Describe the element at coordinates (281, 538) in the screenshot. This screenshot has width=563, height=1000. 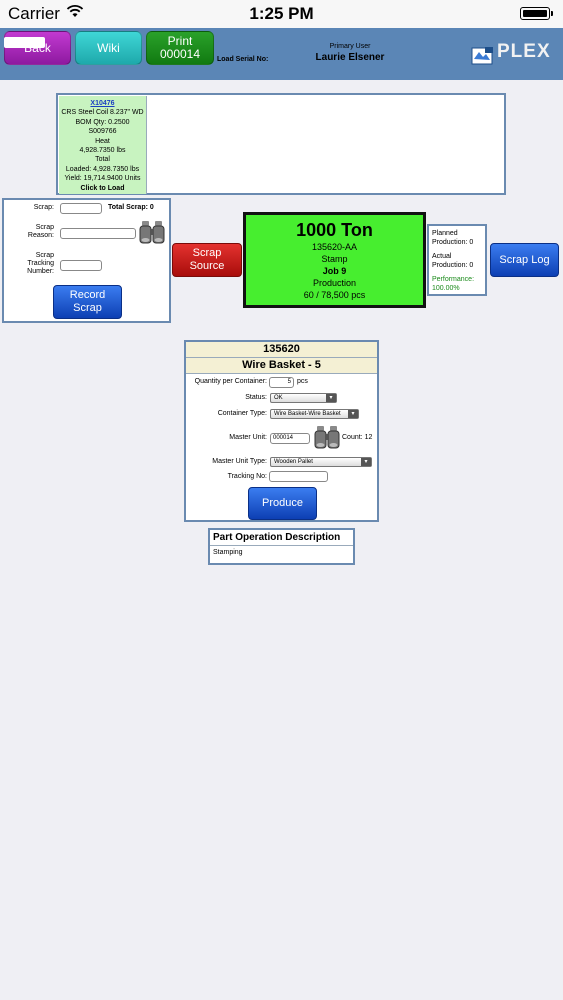
I see `part-operation-title: Part Operation Description` at that location.